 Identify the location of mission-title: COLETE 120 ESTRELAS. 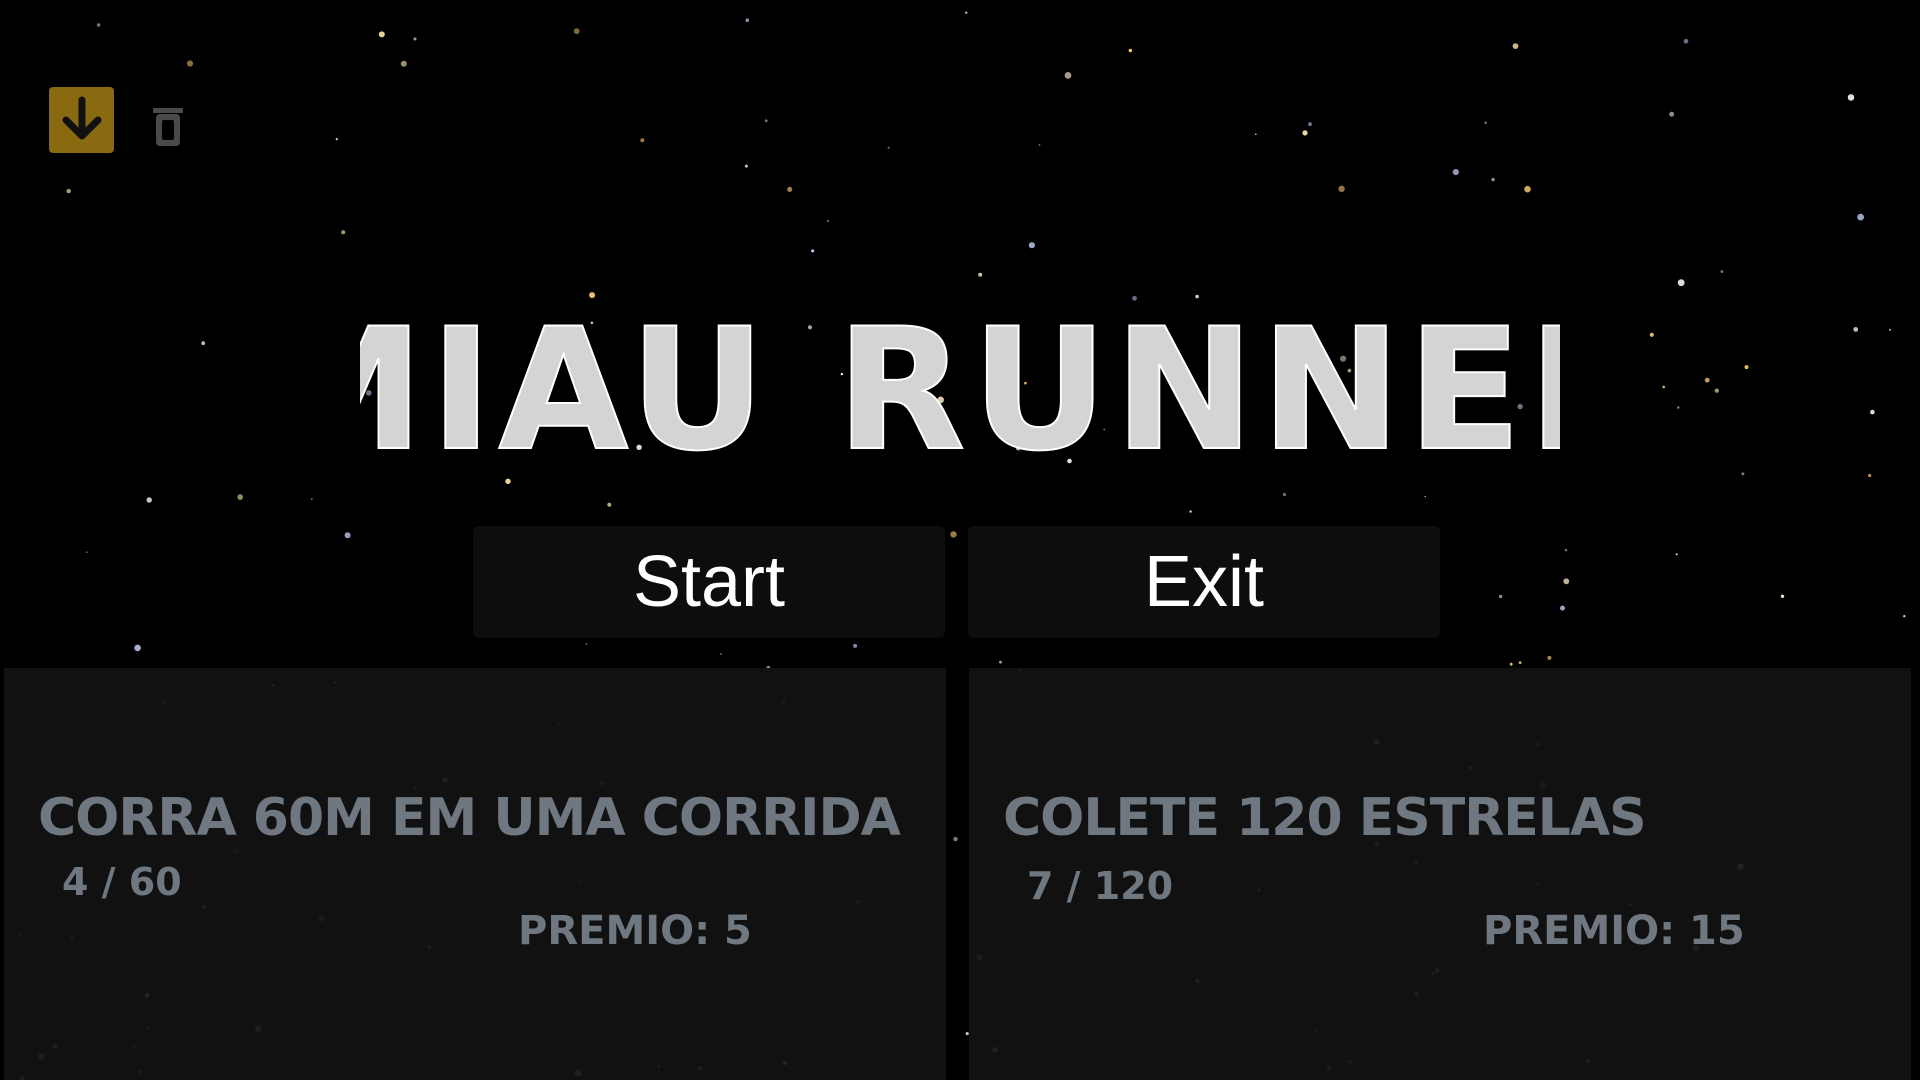
(1325, 818).